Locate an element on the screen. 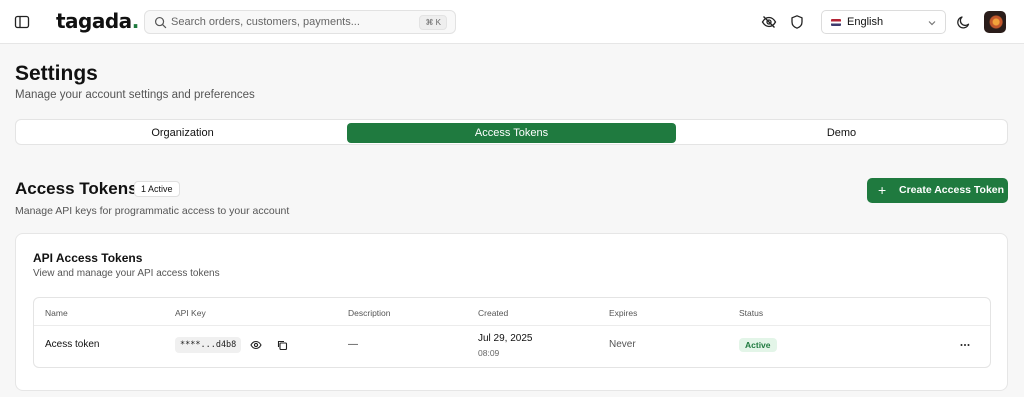 The image size is (1024, 397). more-options-icon is located at coordinates (965, 345).